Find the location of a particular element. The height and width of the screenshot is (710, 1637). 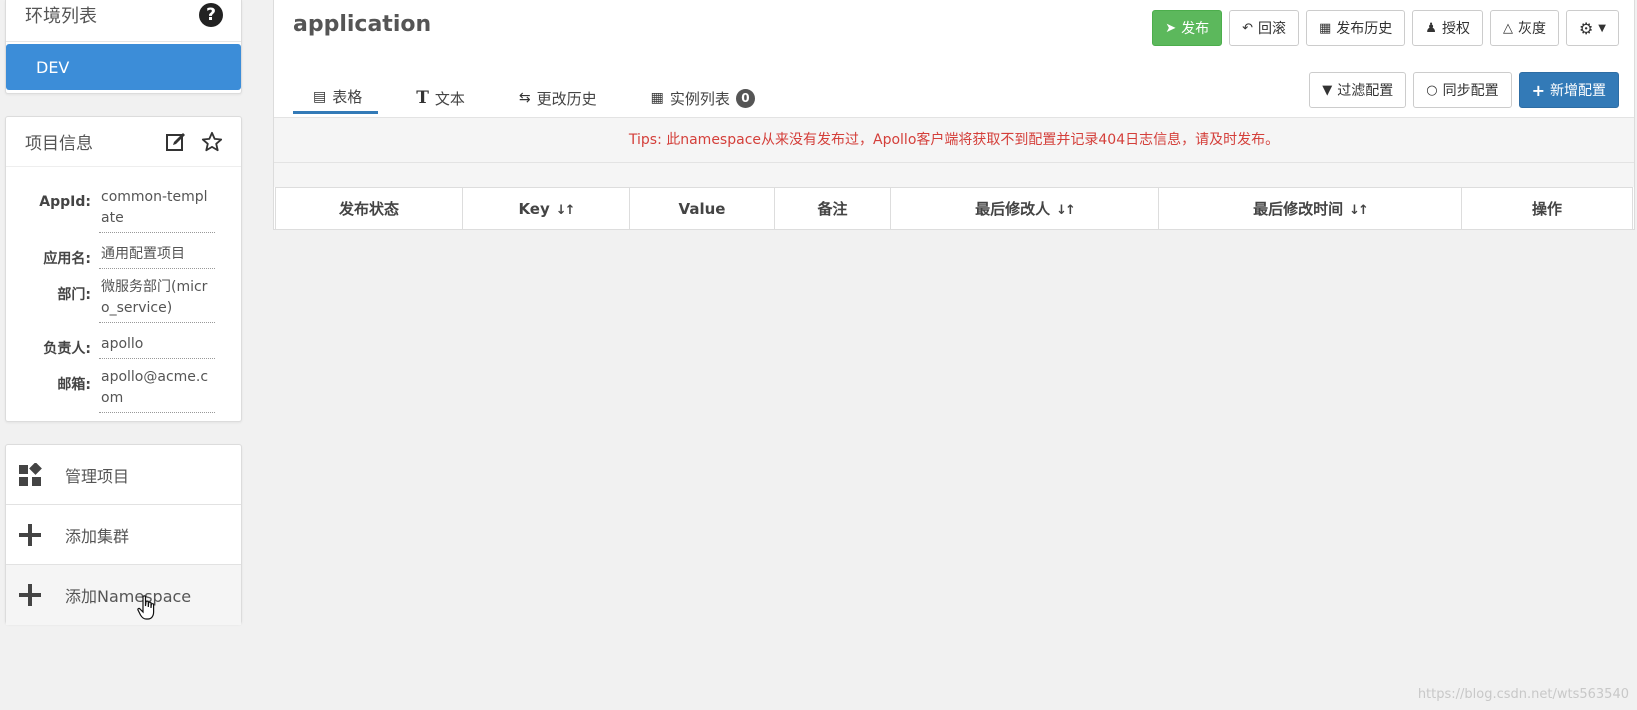

project-info-header: 项目信息 is located at coordinates (123, 142).